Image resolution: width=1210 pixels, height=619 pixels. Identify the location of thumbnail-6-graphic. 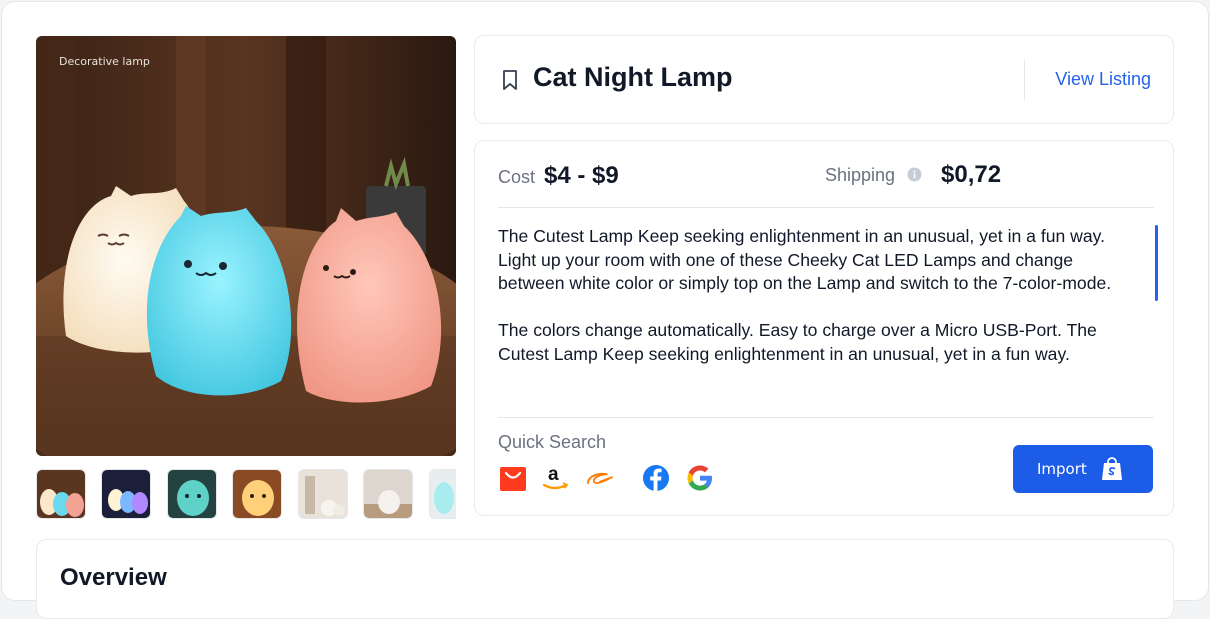
(388, 494).